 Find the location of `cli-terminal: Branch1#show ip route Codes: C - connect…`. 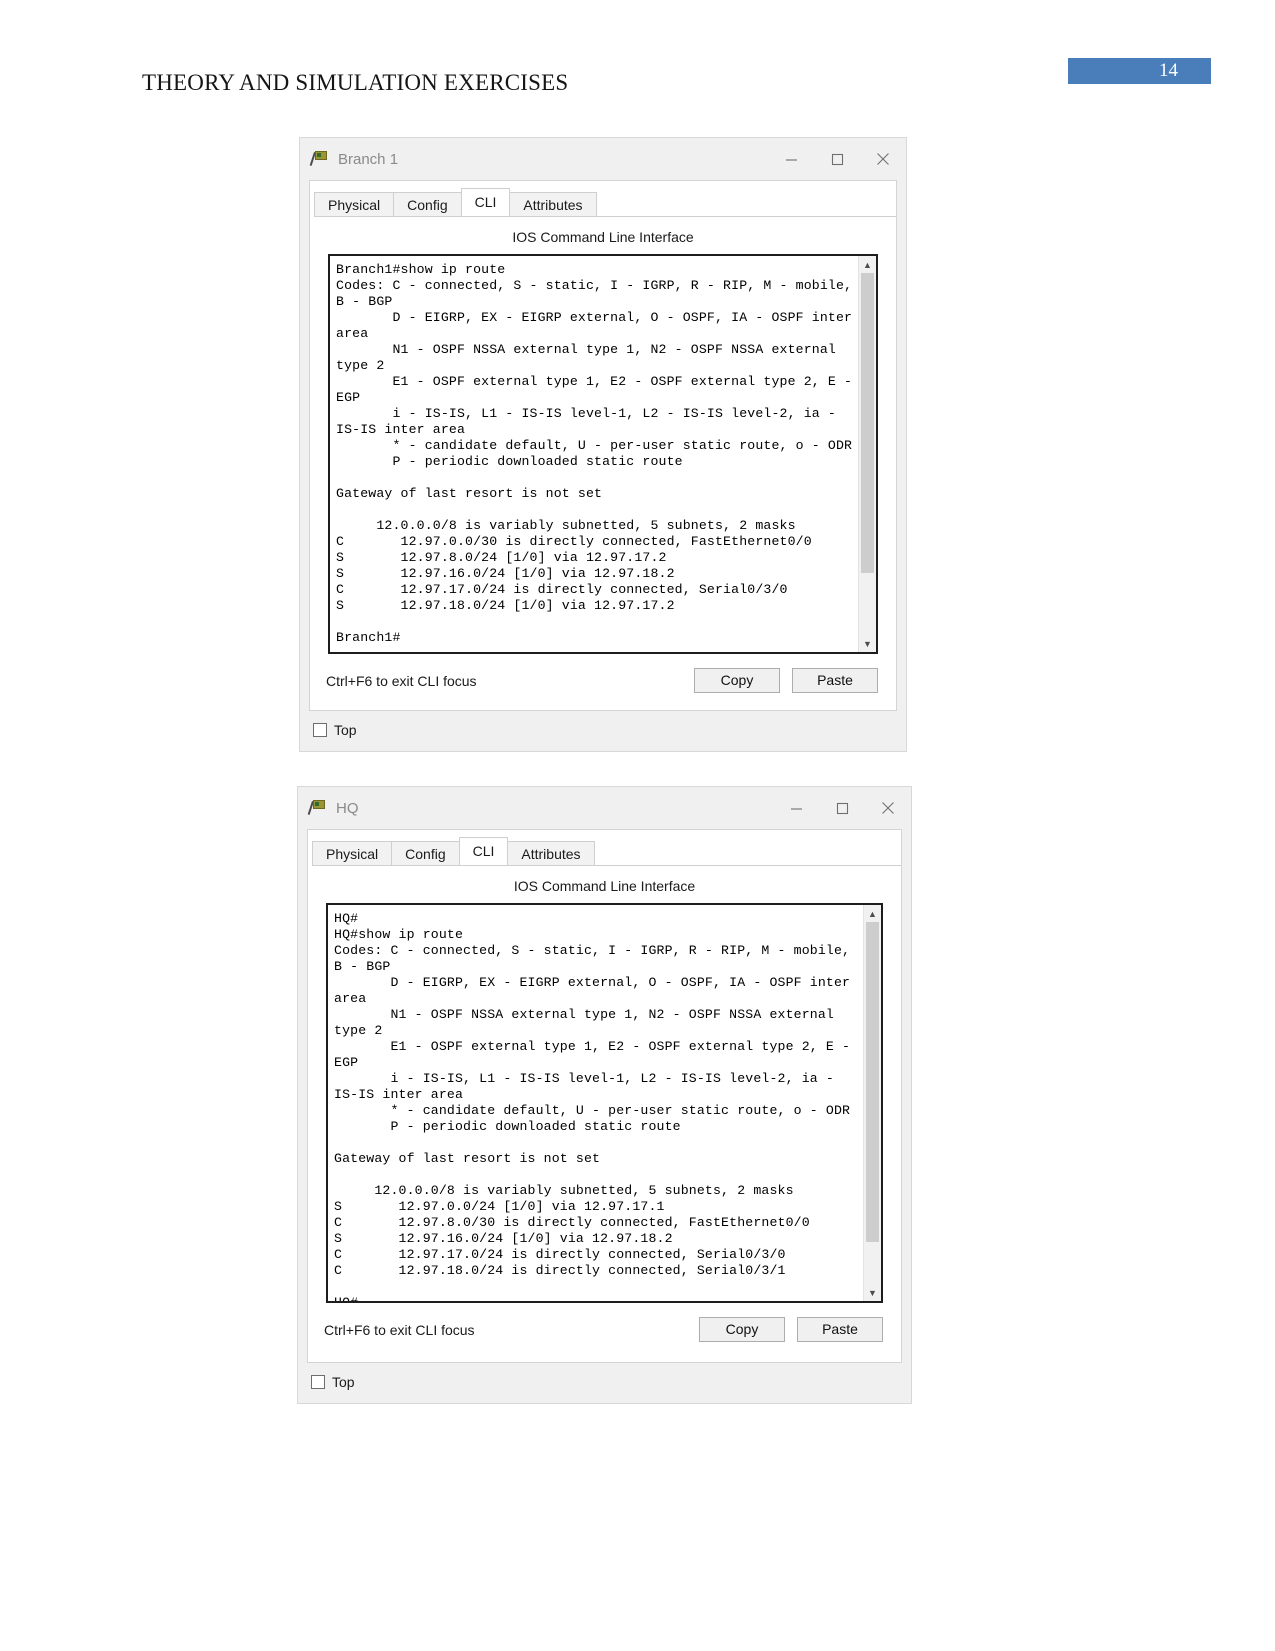

cli-terminal: Branch1#show ip route Codes: C - connect… is located at coordinates (603, 454).